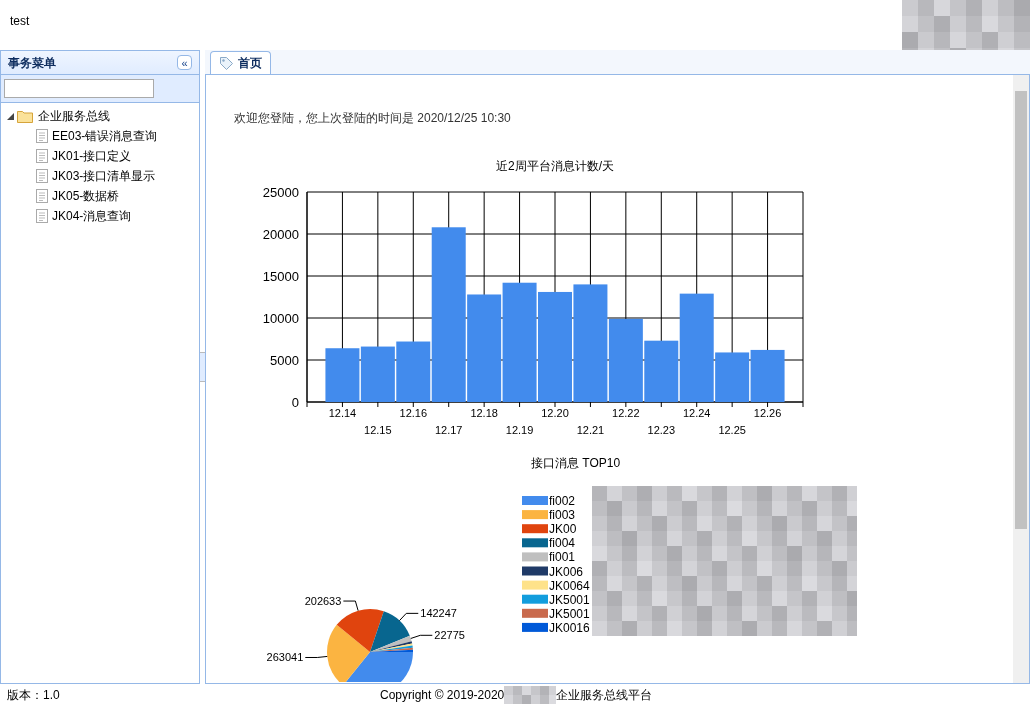  I want to click on version-text: 版本：1.0, so click(33, 695).